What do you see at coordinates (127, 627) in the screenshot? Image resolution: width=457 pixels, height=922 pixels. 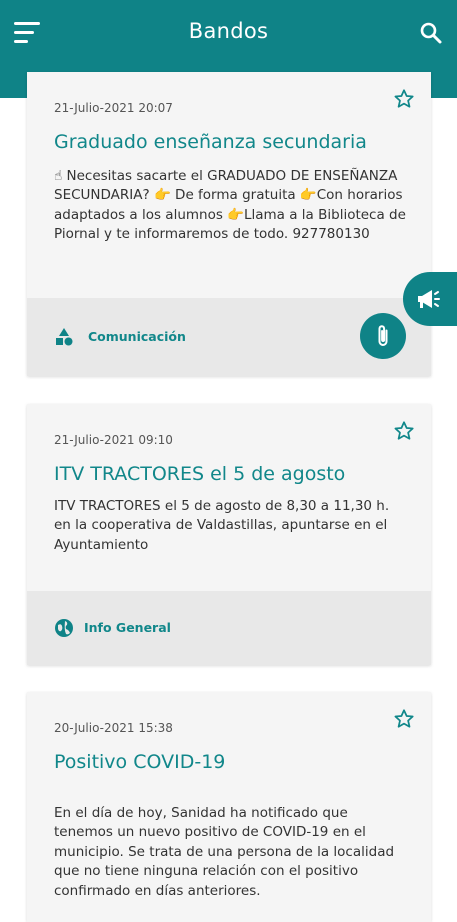 I see `category-label: Info General` at bounding box center [127, 627].